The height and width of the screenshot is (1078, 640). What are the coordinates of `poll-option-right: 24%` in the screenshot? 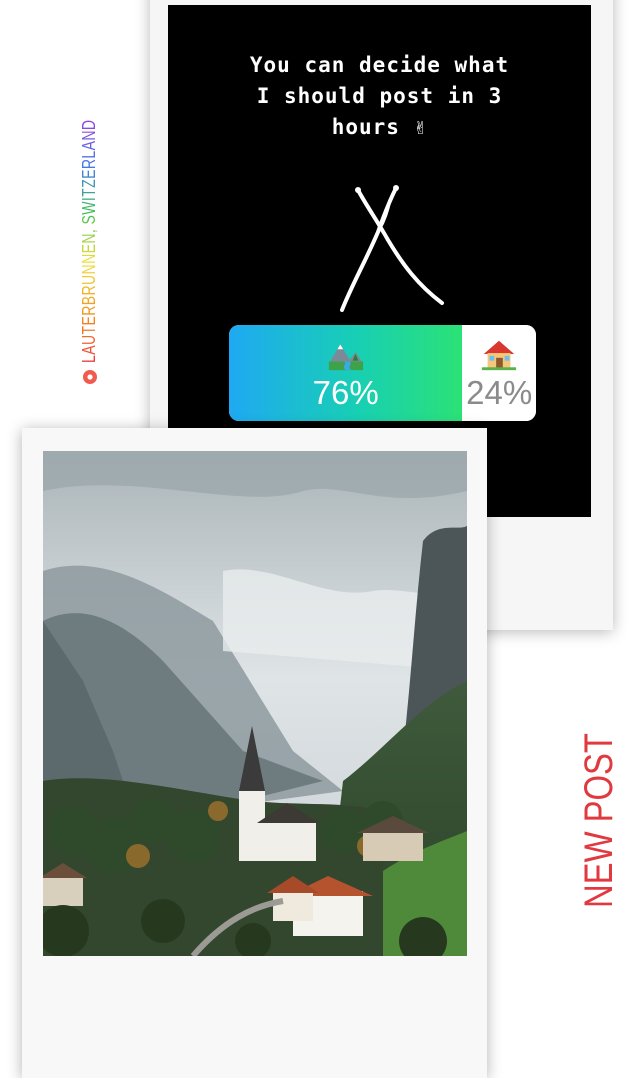 It's located at (499, 373).